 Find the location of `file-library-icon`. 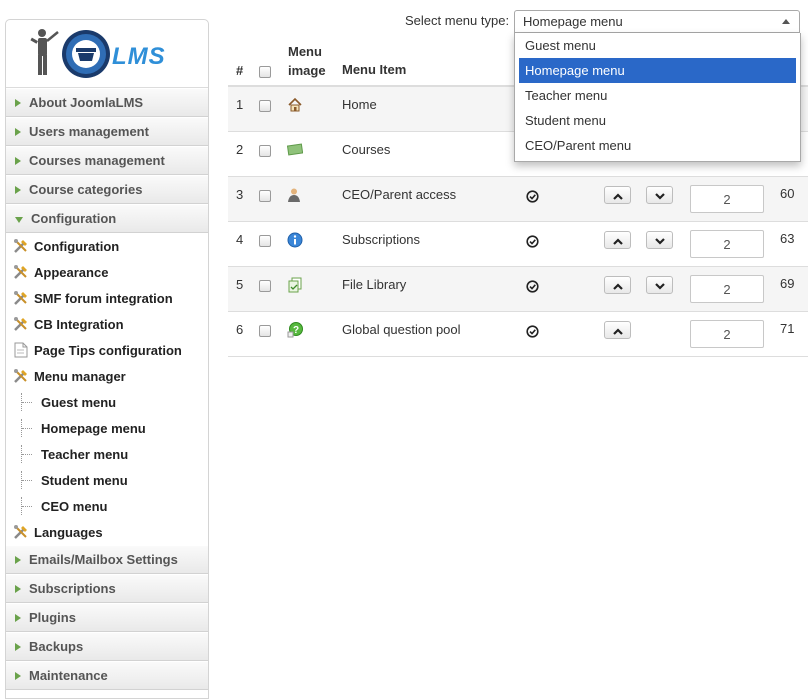

file-library-icon is located at coordinates (295, 286).